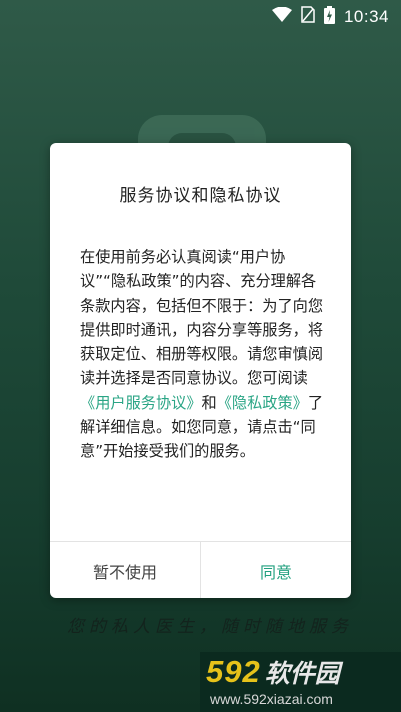 This screenshot has width=401, height=712. Describe the element at coordinates (271, 699) in the screenshot. I see `watermark-url: www.592xiazai.com` at that location.